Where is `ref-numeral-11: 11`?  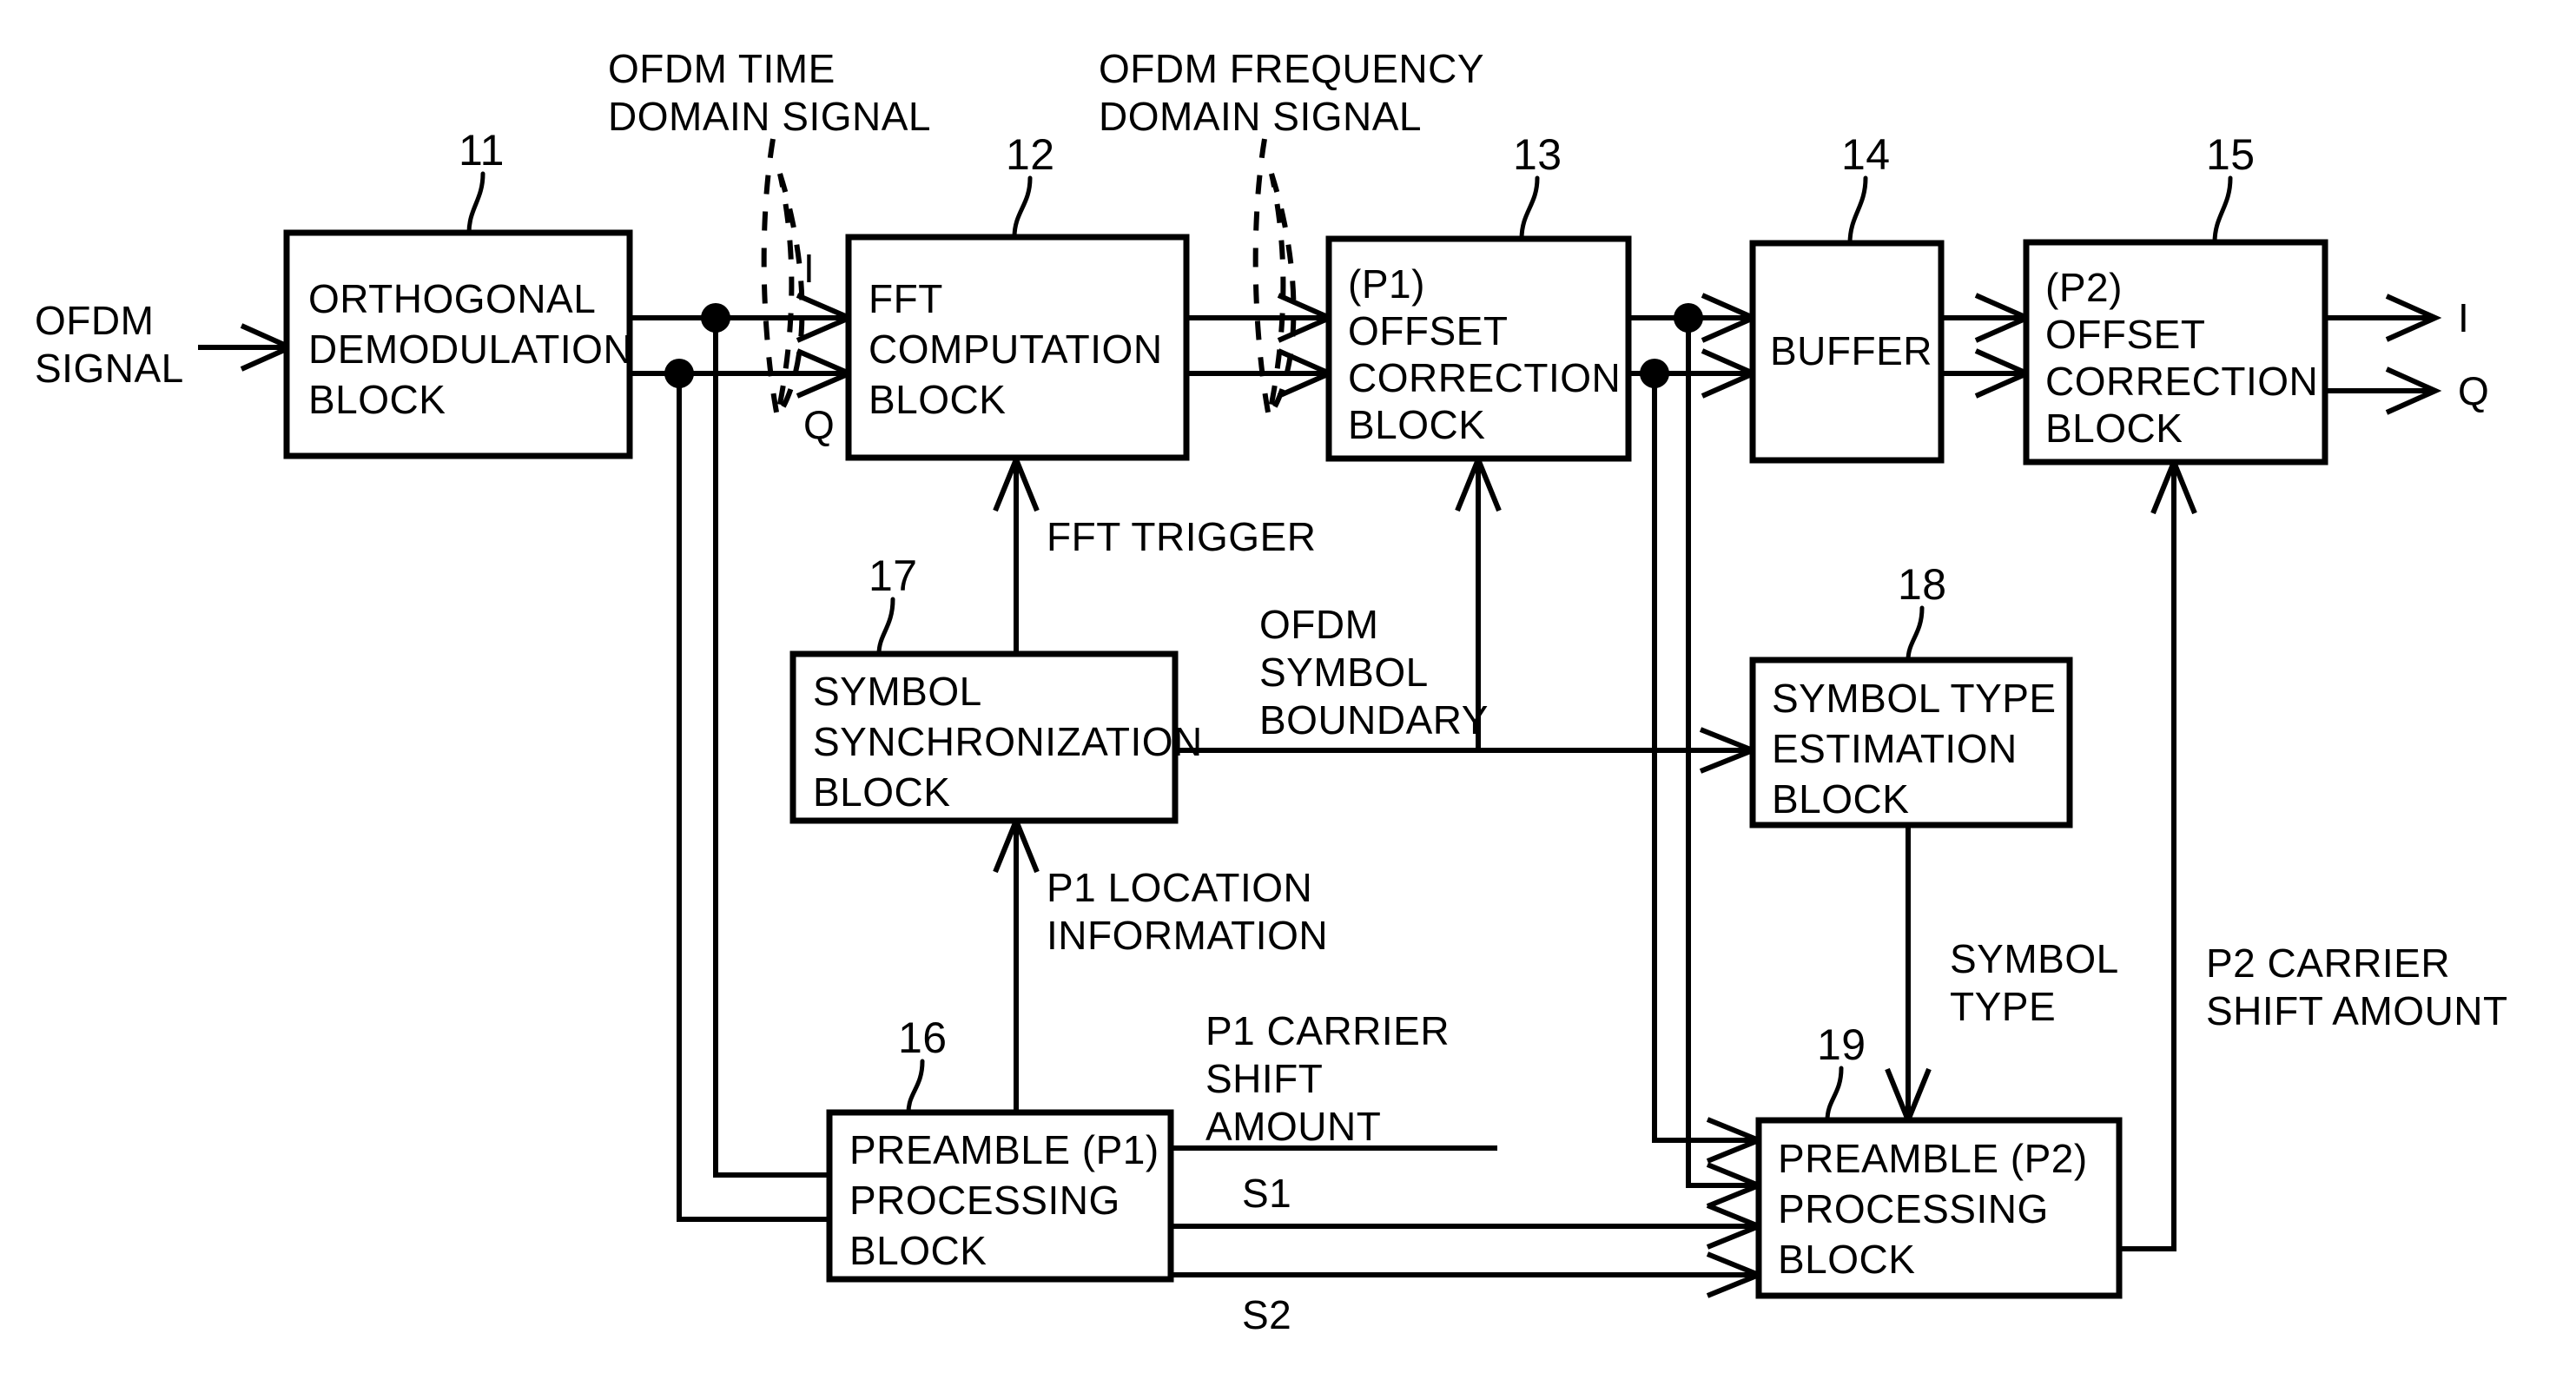 ref-numeral-11: 11 is located at coordinates (482, 150).